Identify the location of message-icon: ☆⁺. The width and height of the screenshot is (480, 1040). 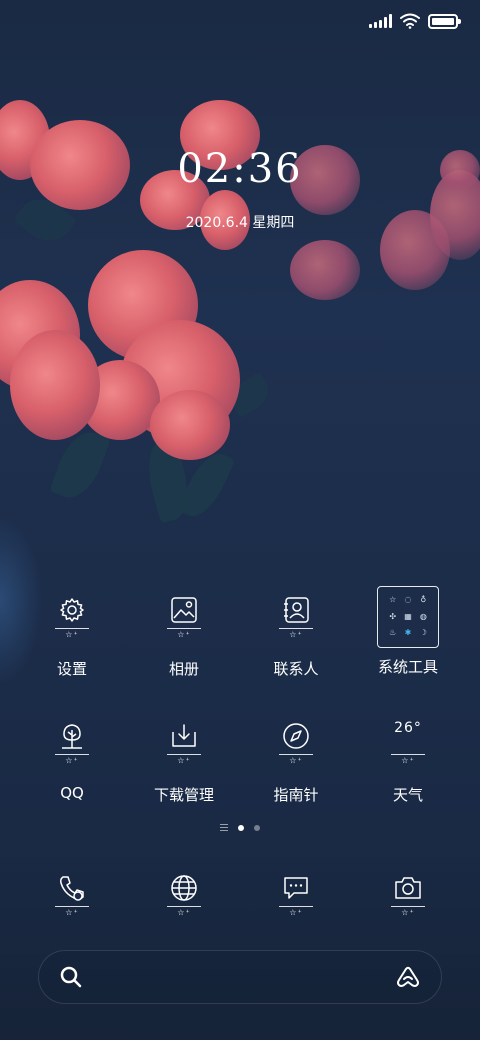
(296, 897).